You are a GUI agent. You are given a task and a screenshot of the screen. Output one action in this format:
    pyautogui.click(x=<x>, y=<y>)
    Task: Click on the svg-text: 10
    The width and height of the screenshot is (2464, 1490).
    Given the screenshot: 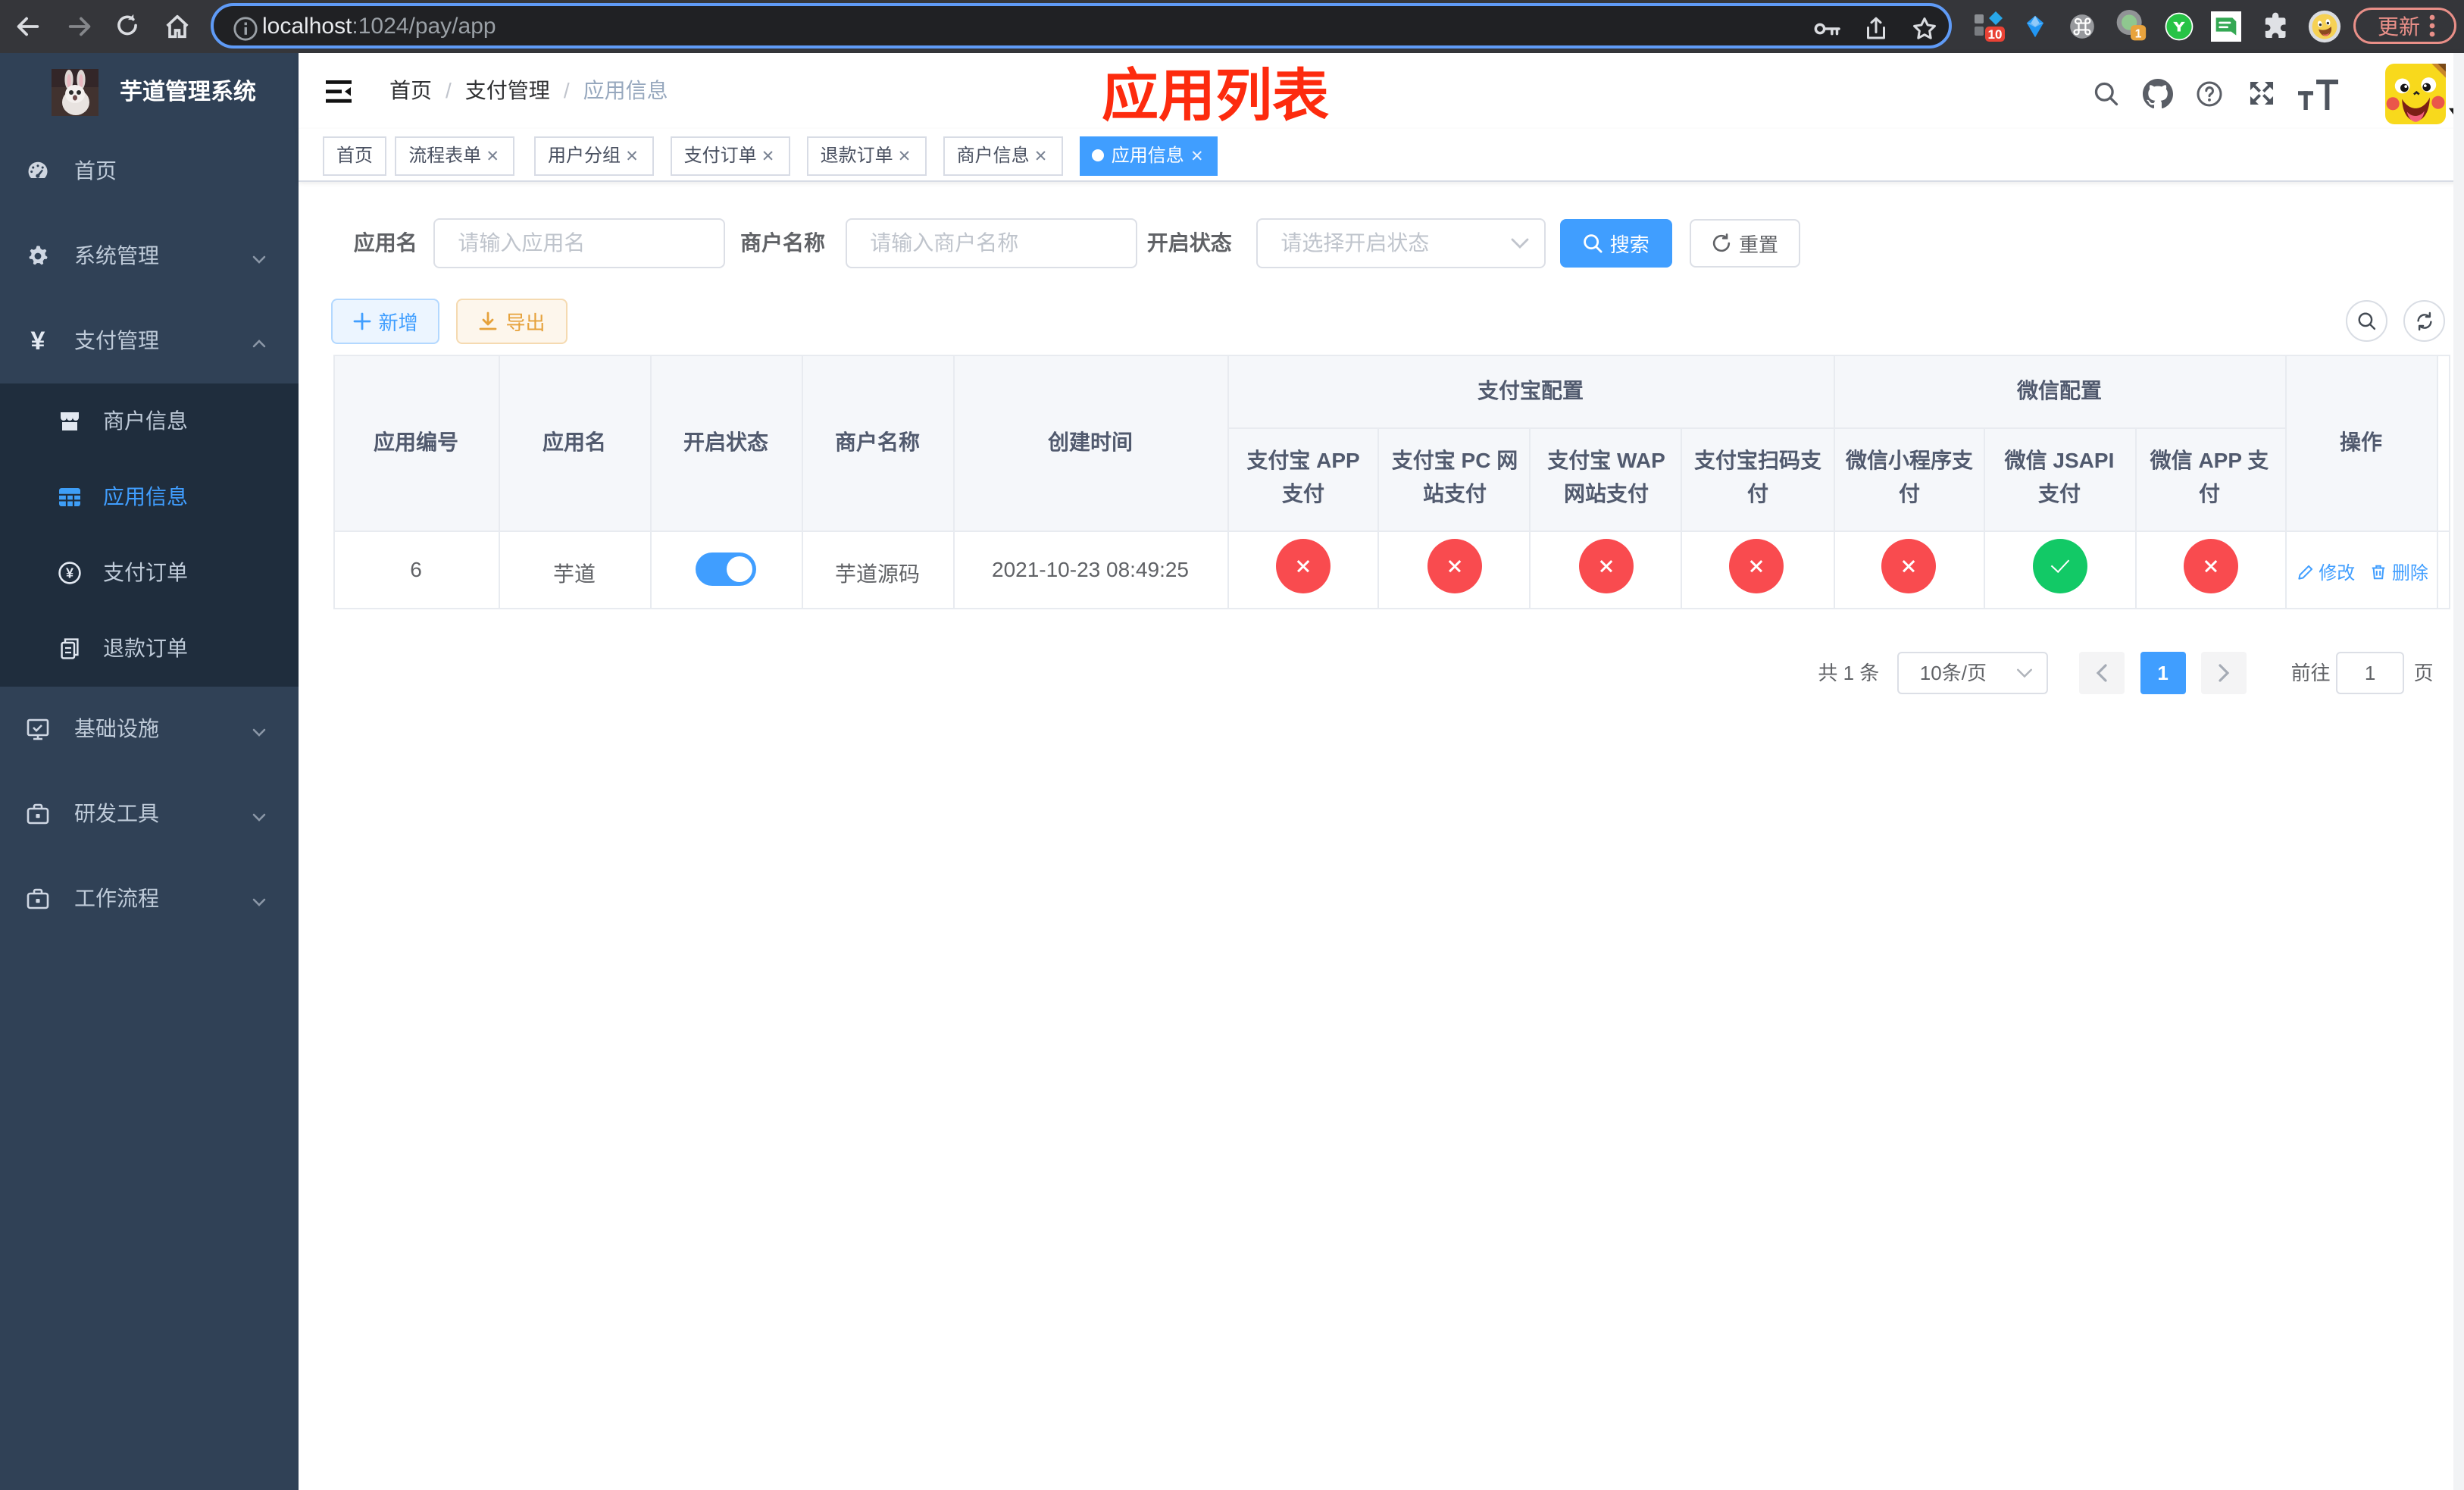 What is the action you would take?
    pyautogui.click(x=1995, y=35)
    